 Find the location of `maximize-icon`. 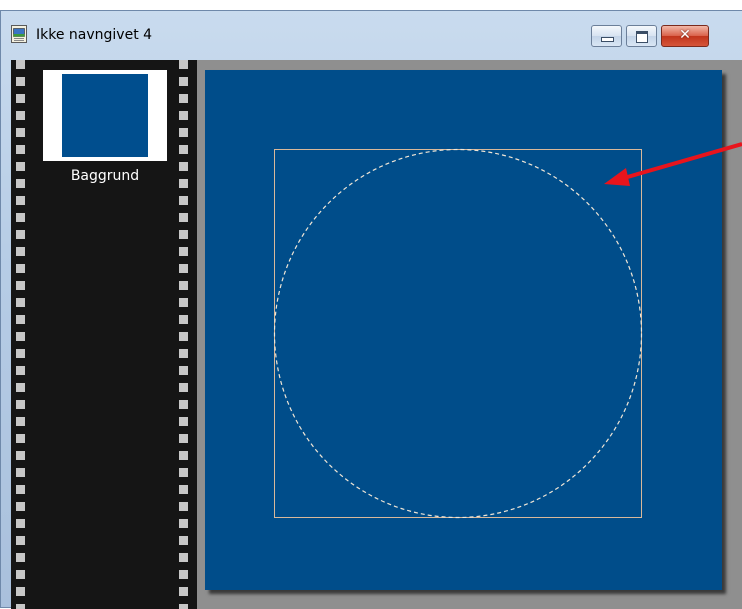

maximize-icon is located at coordinates (642, 37).